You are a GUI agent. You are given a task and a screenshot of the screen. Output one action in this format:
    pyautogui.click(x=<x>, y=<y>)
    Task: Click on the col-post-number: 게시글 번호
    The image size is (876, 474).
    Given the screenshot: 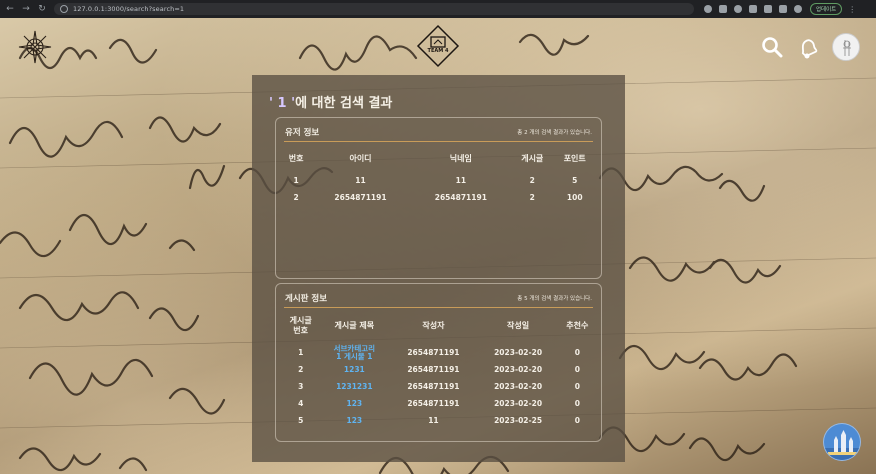 What is the action you would take?
    pyautogui.click(x=300, y=325)
    